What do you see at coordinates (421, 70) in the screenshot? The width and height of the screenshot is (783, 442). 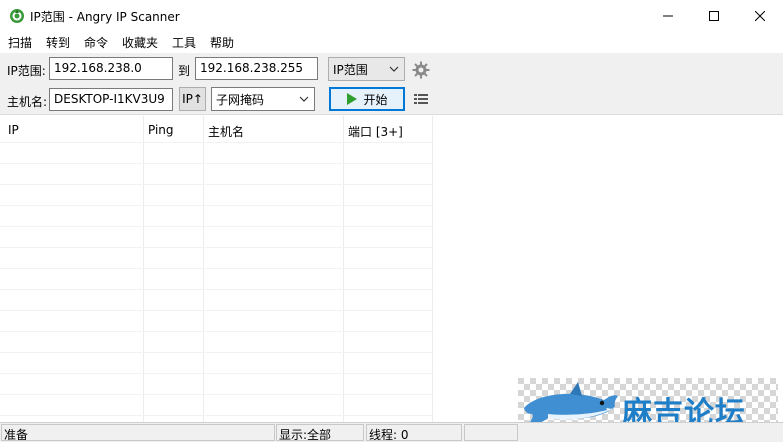 I see `gear-icon` at bounding box center [421, 70].